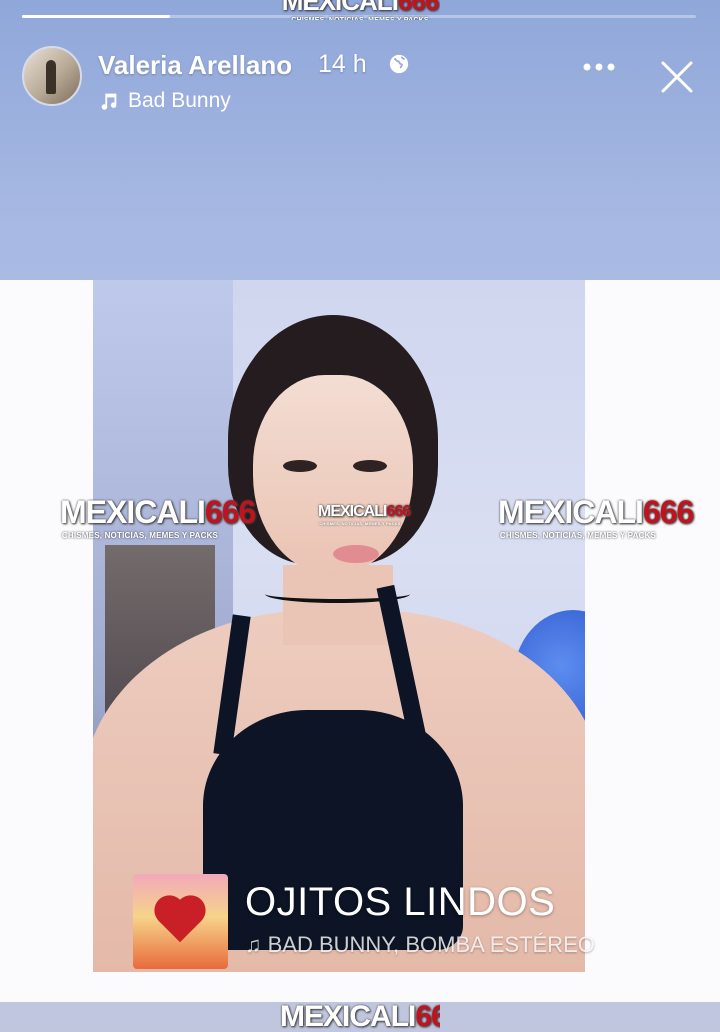 Image resolution: width=720 pixels, height=1032 pixels. Describe the element at coordinates (400, 902) in the screenshot. I see `song-title: OJITOS LINDOS` at that location.